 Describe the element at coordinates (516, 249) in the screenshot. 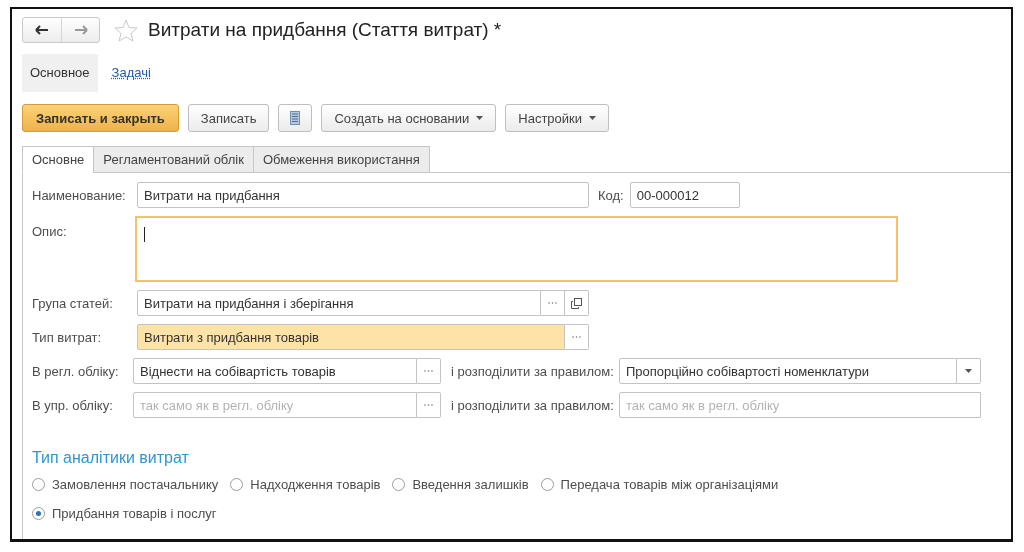

I see `text-area` at that location.